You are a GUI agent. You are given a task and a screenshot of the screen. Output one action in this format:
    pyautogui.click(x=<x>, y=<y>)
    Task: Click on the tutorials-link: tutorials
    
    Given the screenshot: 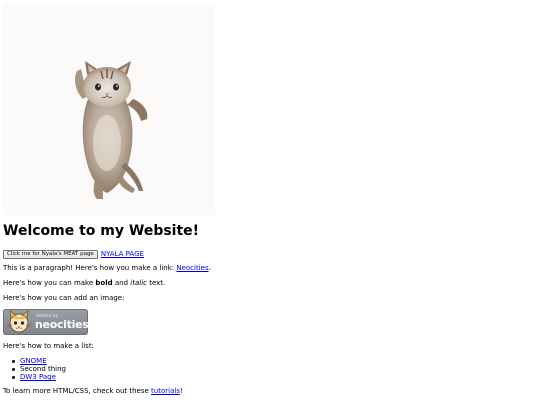 What is the action you would take?
    pyautogui.click(x=165, y=391)
    